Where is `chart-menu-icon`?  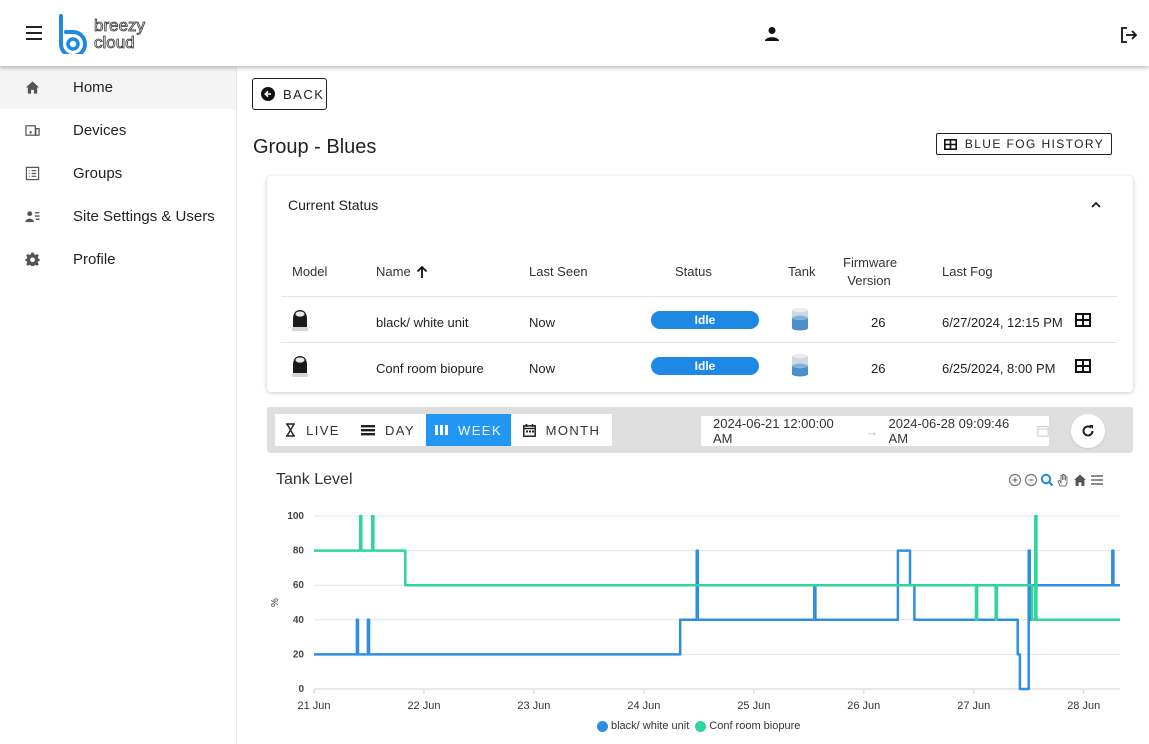
chart-menu-icon is located at coordinates (1097, 480).